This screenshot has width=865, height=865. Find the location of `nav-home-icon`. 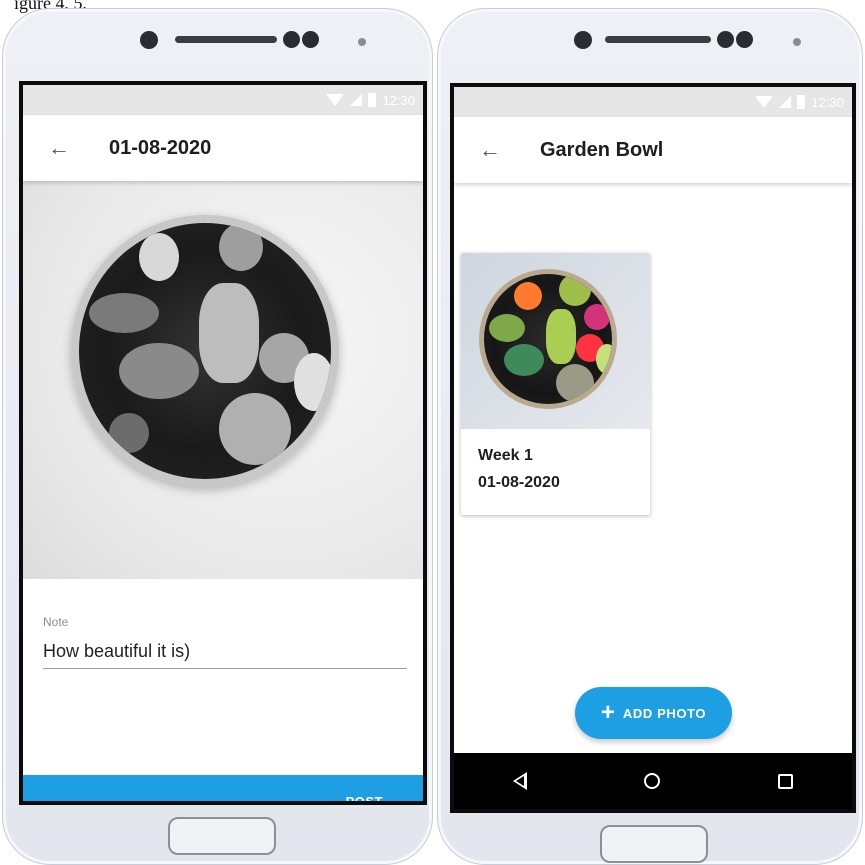

nav-home-icon is located at coordinates (652, 781).